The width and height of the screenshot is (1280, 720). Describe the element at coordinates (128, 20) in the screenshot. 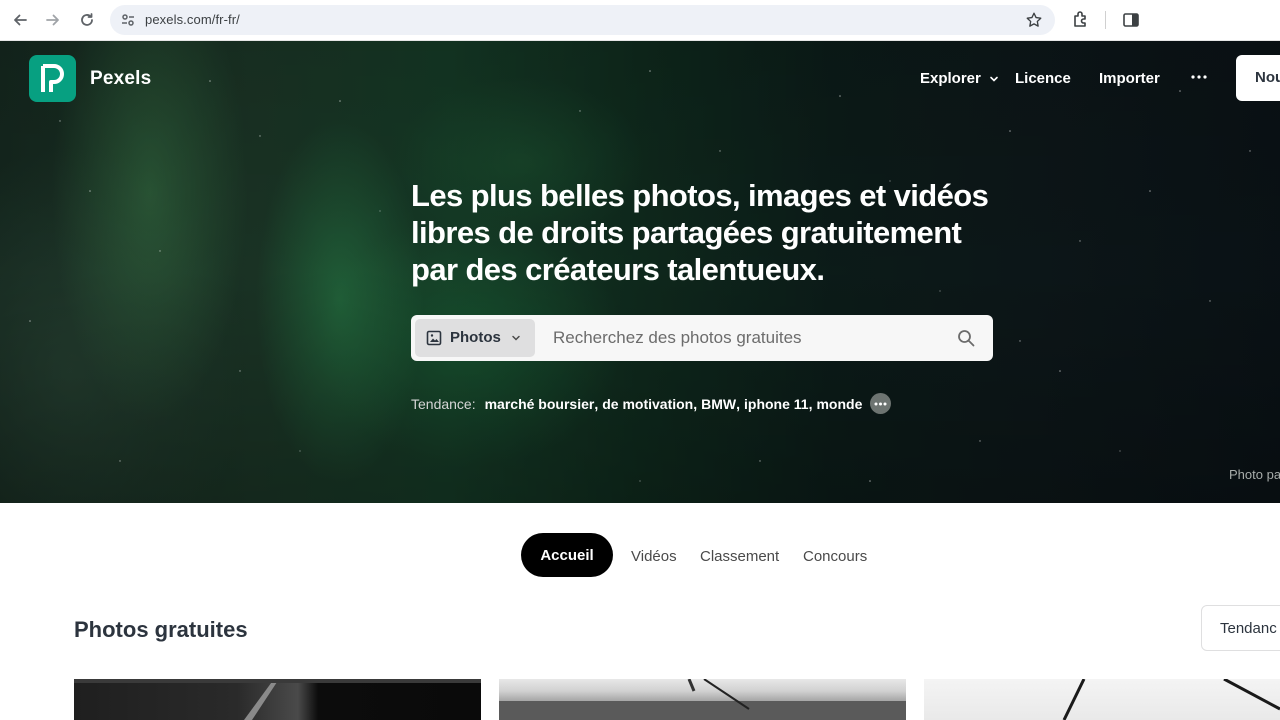

I see `site-settings-icon` at that location.